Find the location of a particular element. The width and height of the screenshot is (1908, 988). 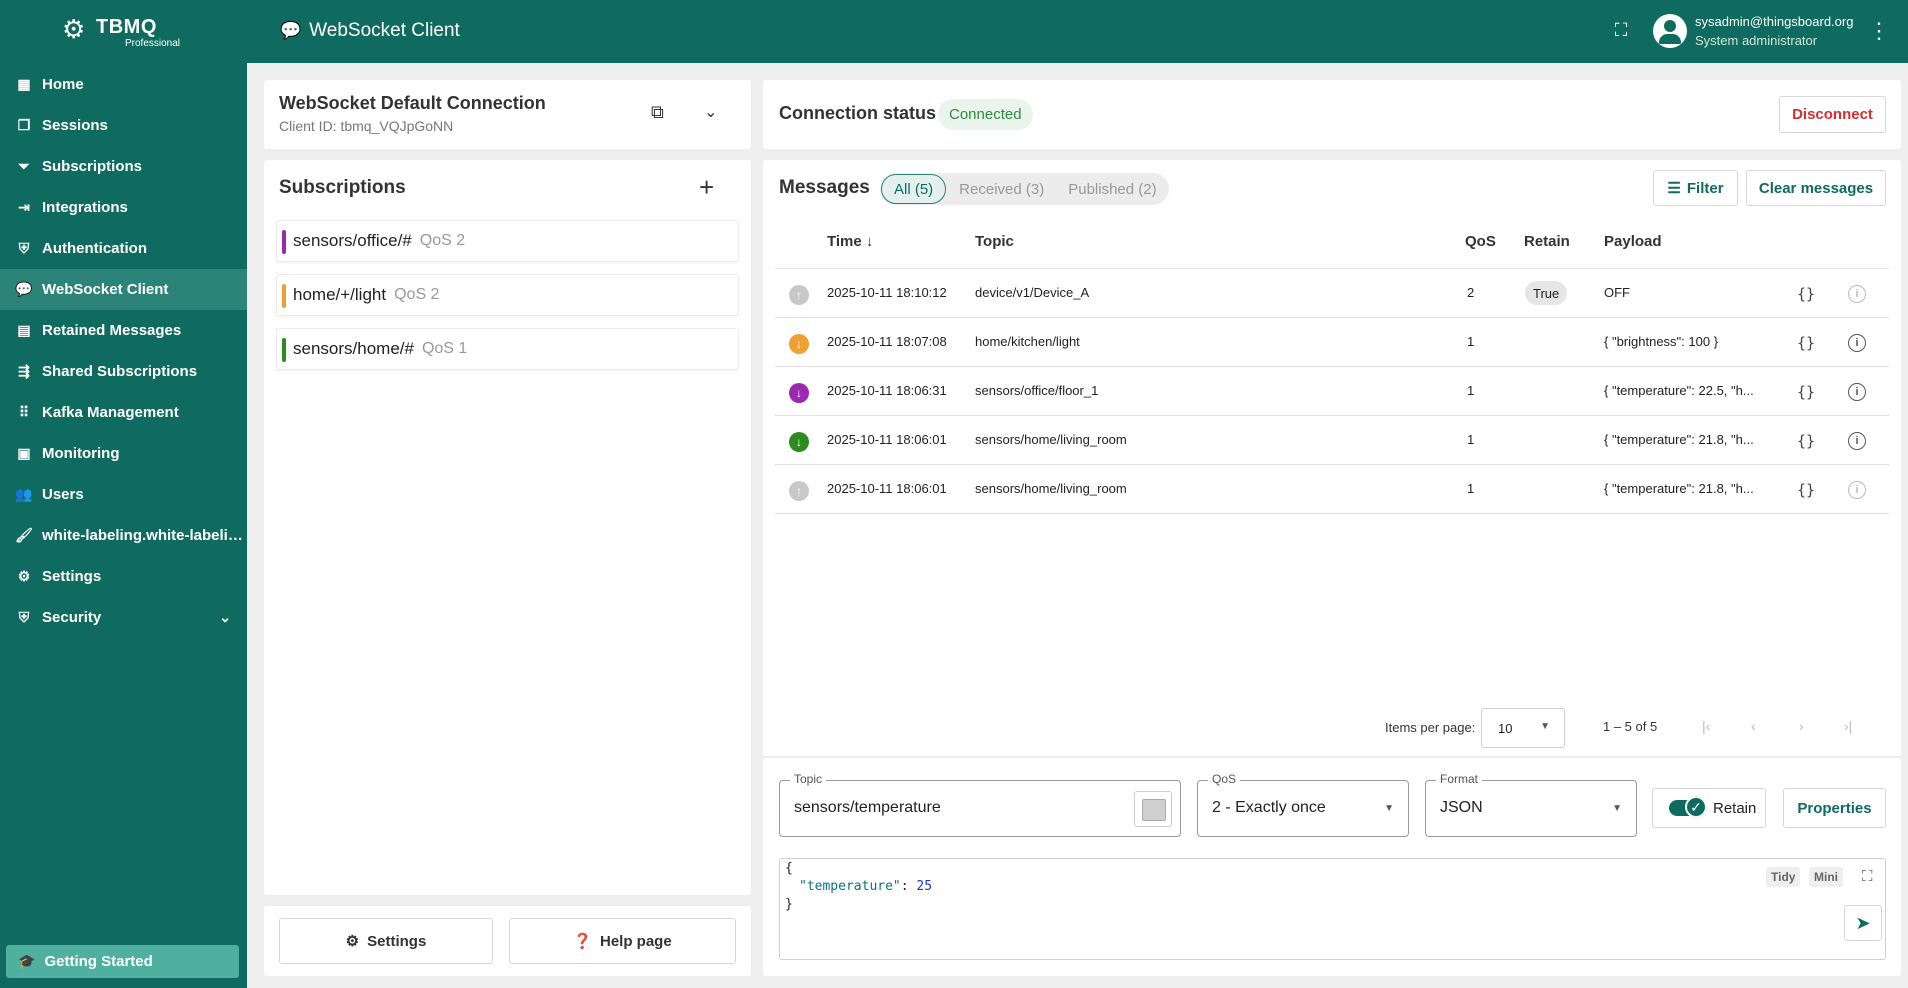

add-icon: + is located at coordinates (706, 187).